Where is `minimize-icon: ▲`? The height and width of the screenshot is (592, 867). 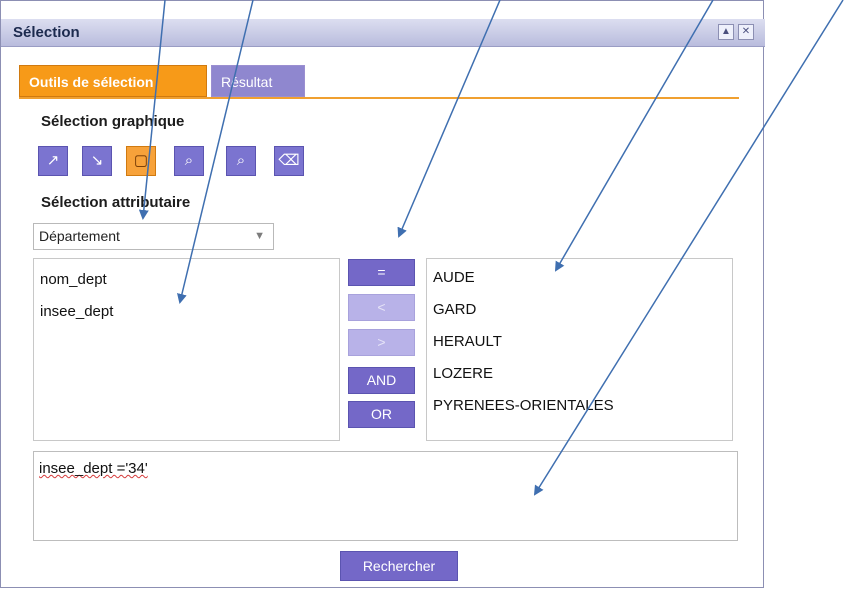 minimize-icon: ▲ is located at coordinates (726, 32).